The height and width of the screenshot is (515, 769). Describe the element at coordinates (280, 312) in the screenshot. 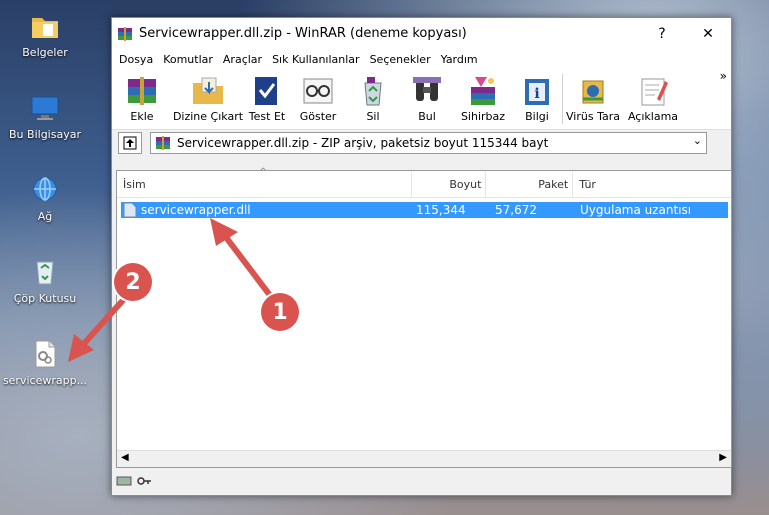

I see `annotation-marker-1: 1` at that location.